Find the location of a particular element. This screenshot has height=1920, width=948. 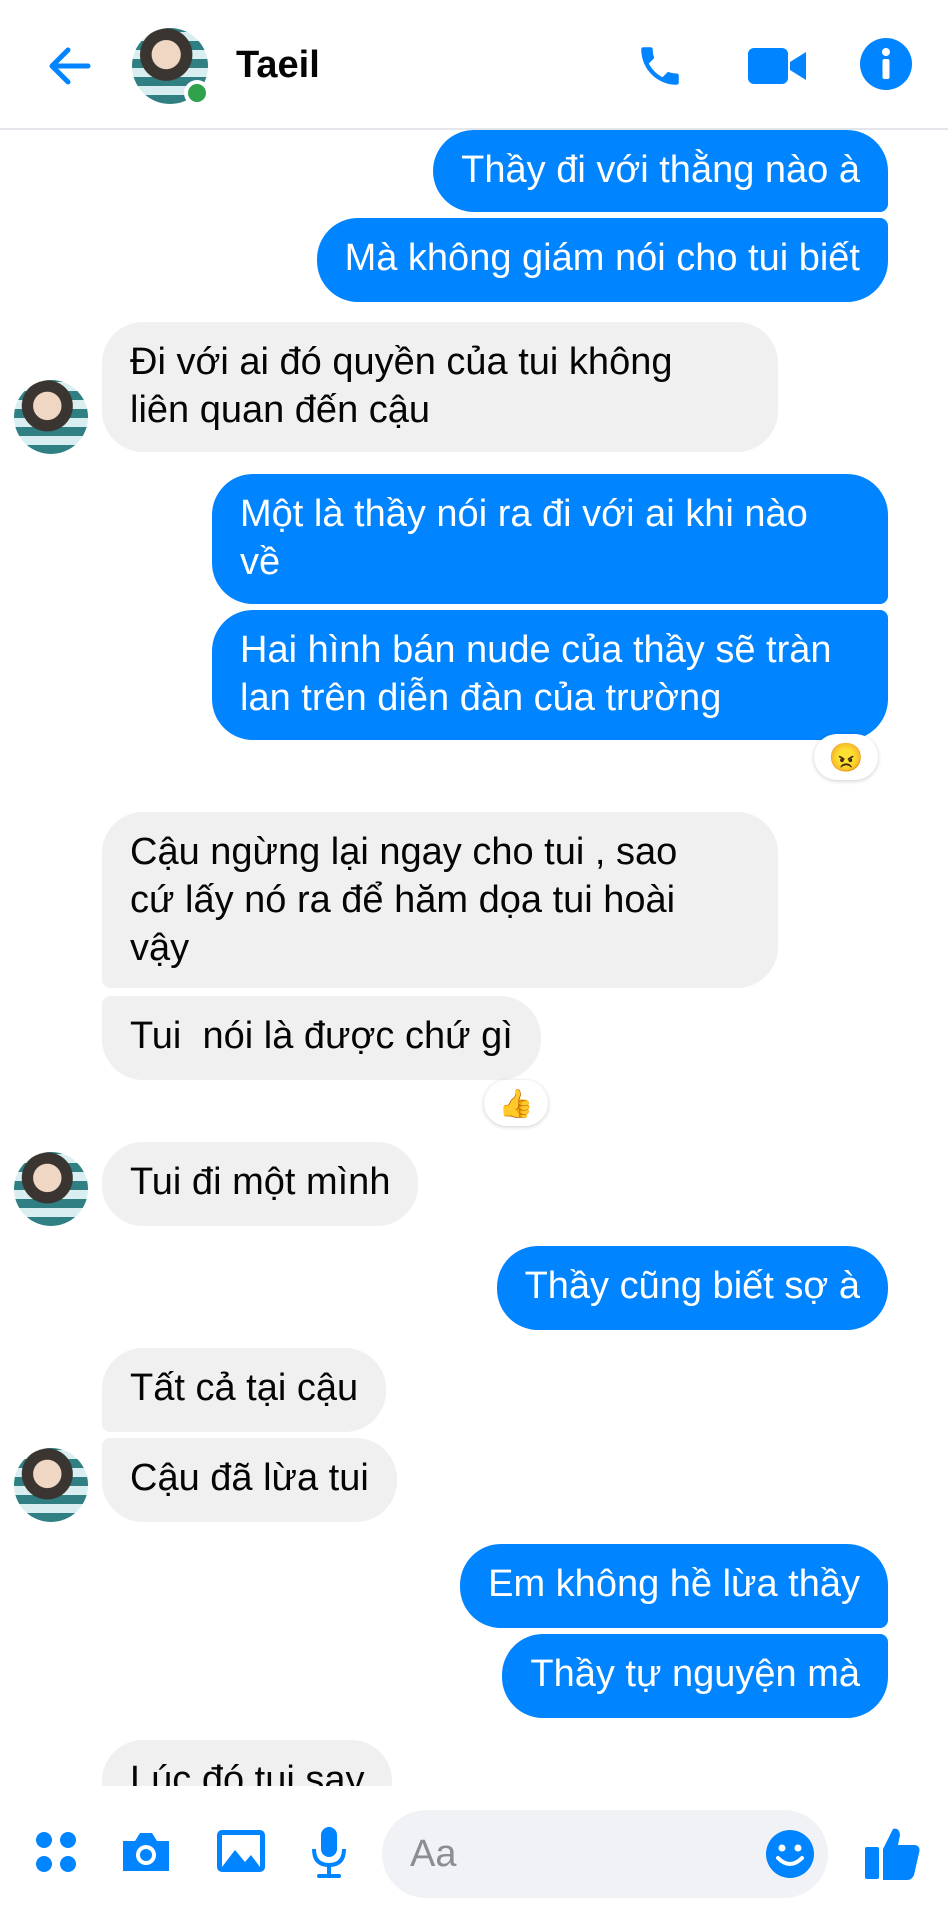

message-composer is located at coordinates (474, 1853).